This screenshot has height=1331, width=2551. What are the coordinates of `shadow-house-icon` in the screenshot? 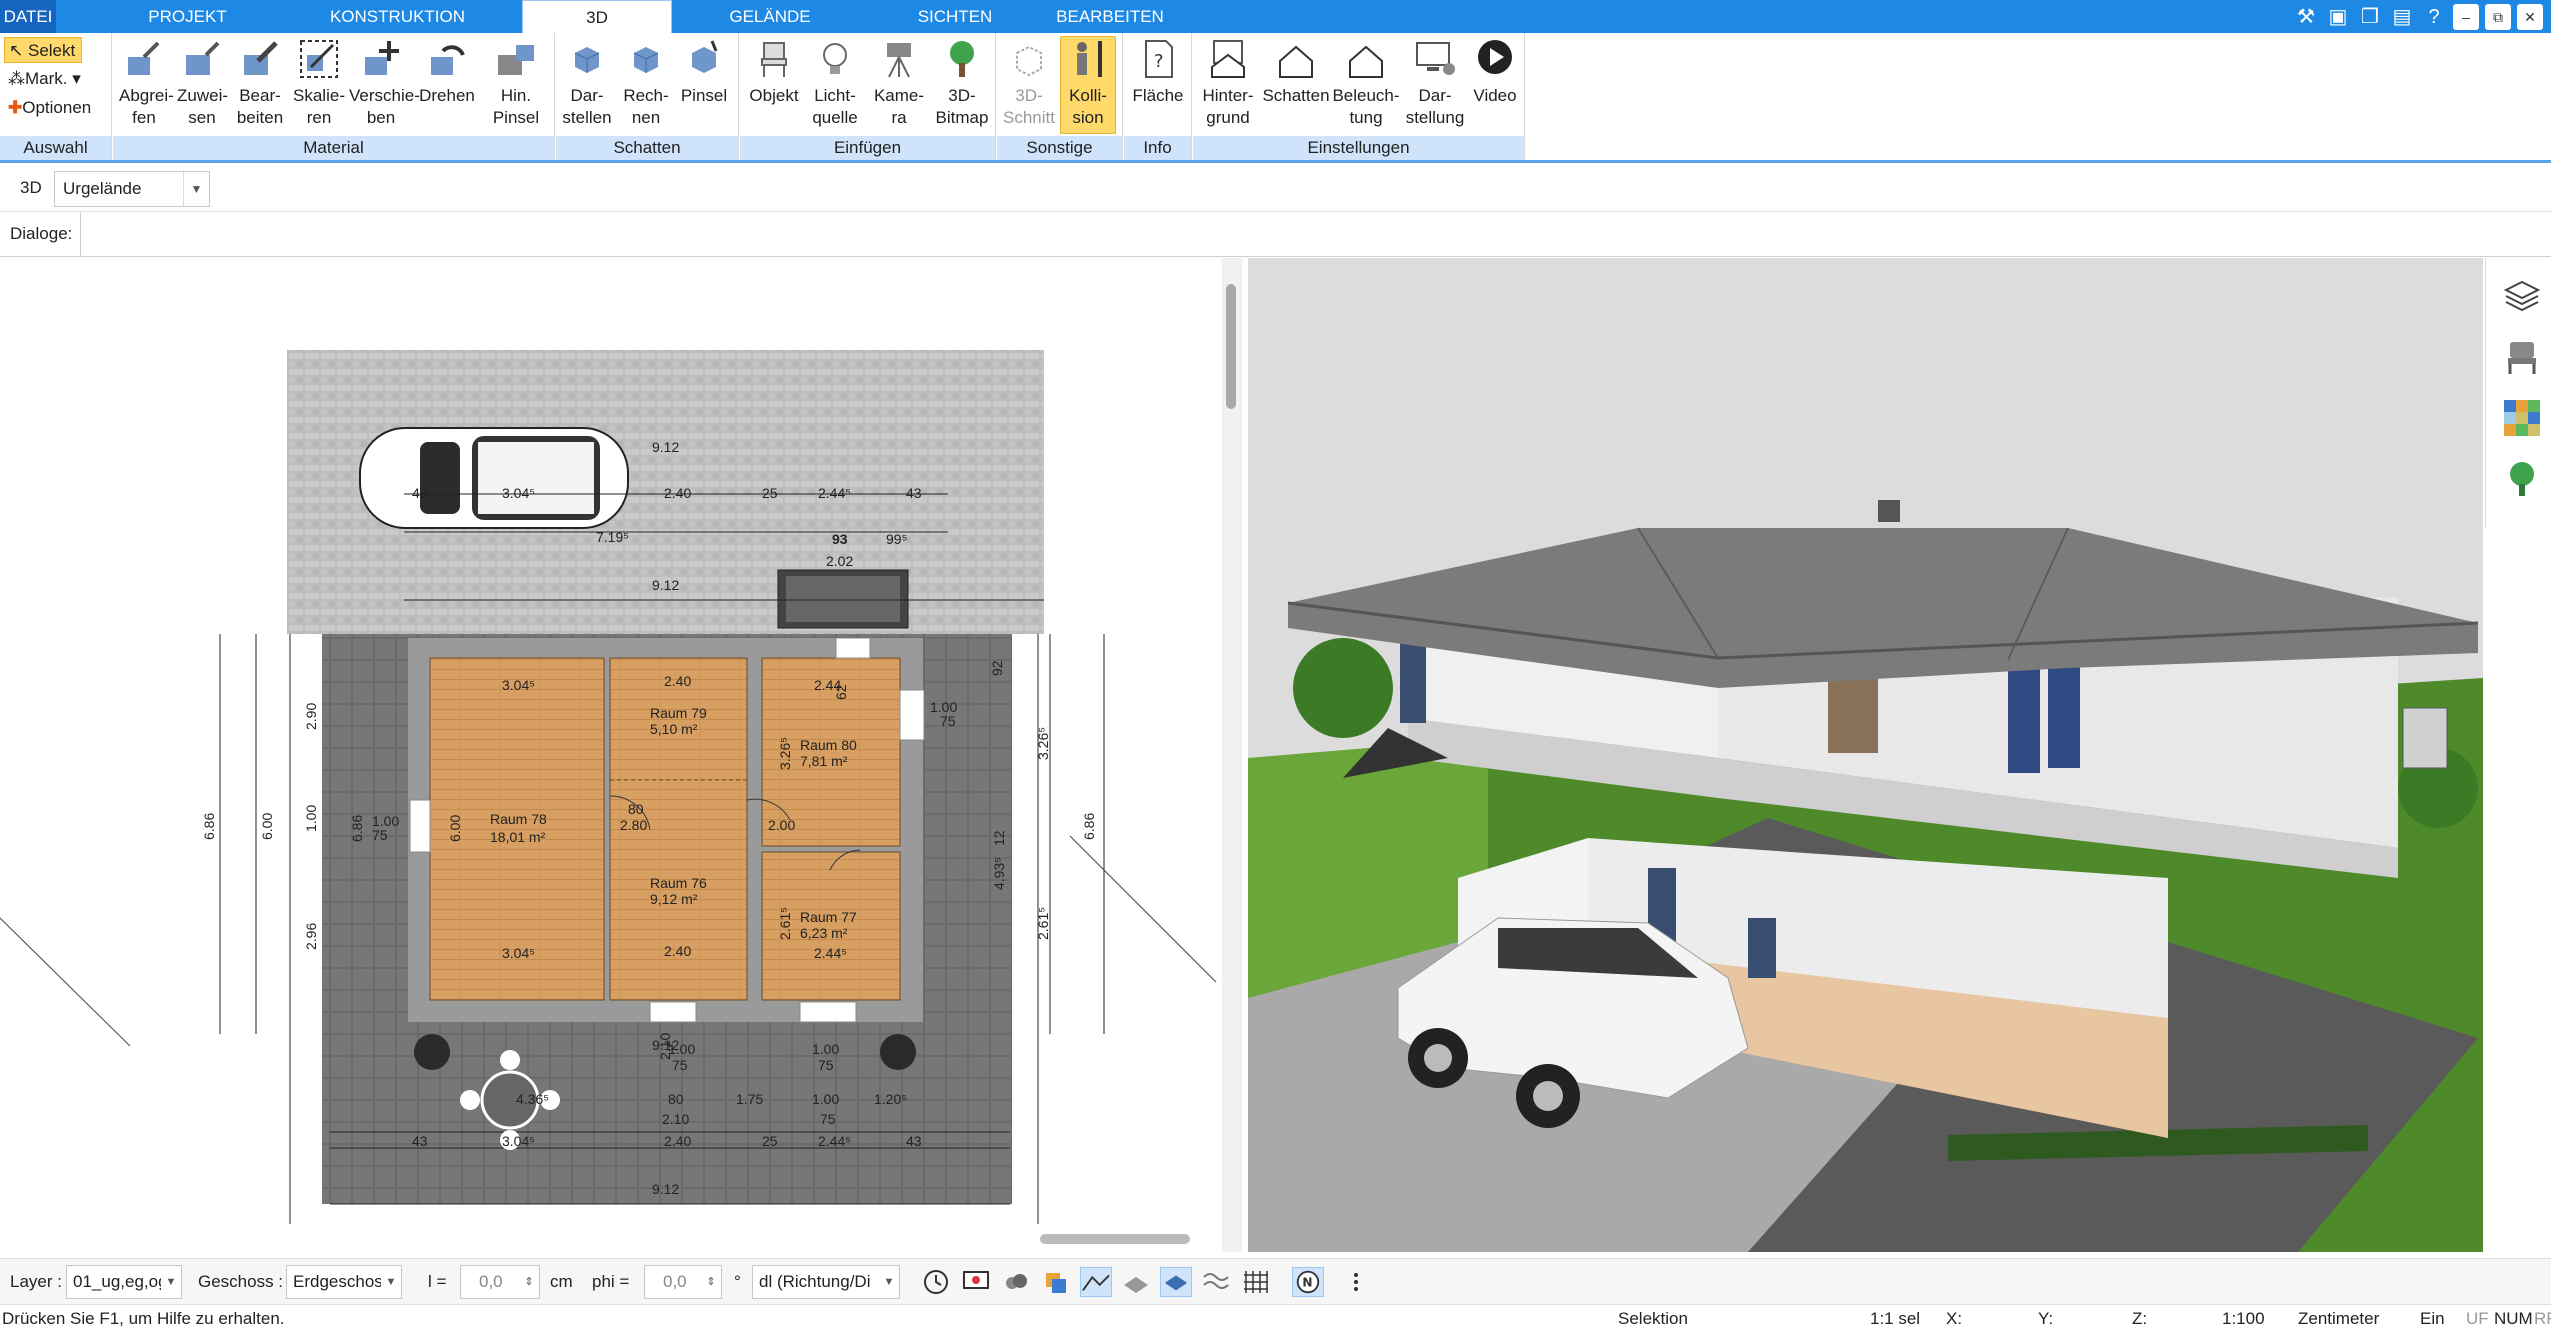 It's located at (1296, 61).